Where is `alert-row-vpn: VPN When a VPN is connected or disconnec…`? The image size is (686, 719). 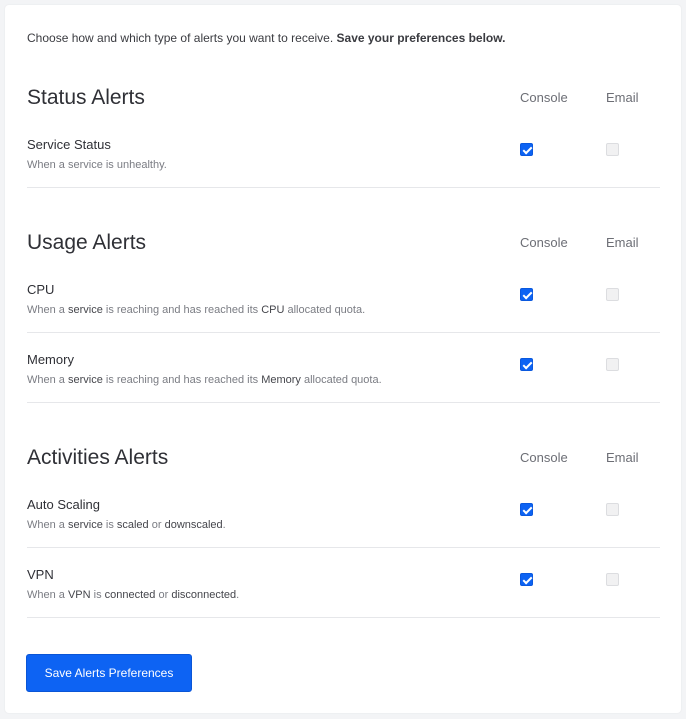
alert-row-vpn: VPN When a VPN is connected or disconnec… is located at coordinates (343, 592).